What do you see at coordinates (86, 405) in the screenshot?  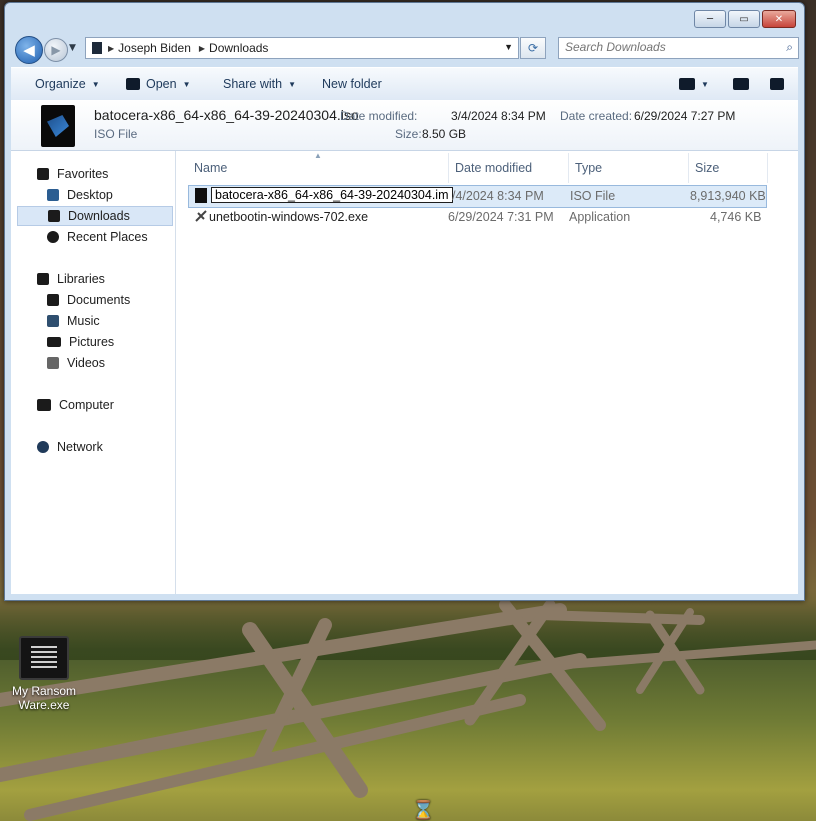 I see `sidebar-group-label: Computer` at bounding box center [86, 405].